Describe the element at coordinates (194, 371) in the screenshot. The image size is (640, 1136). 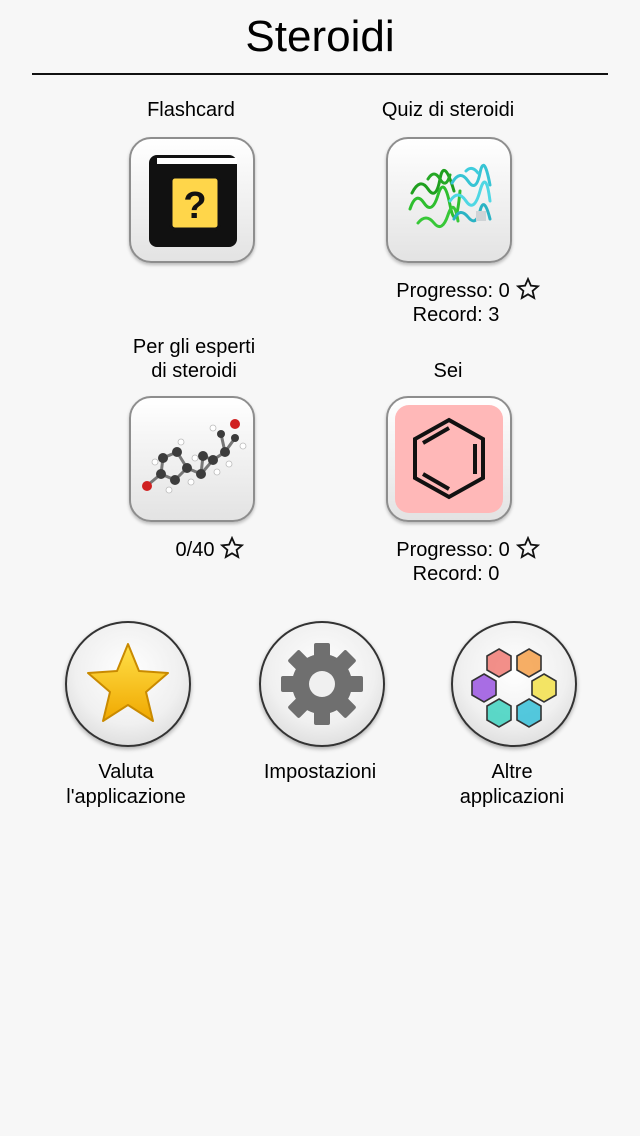
I see `experts-label-line2: di steroidi` at that location.